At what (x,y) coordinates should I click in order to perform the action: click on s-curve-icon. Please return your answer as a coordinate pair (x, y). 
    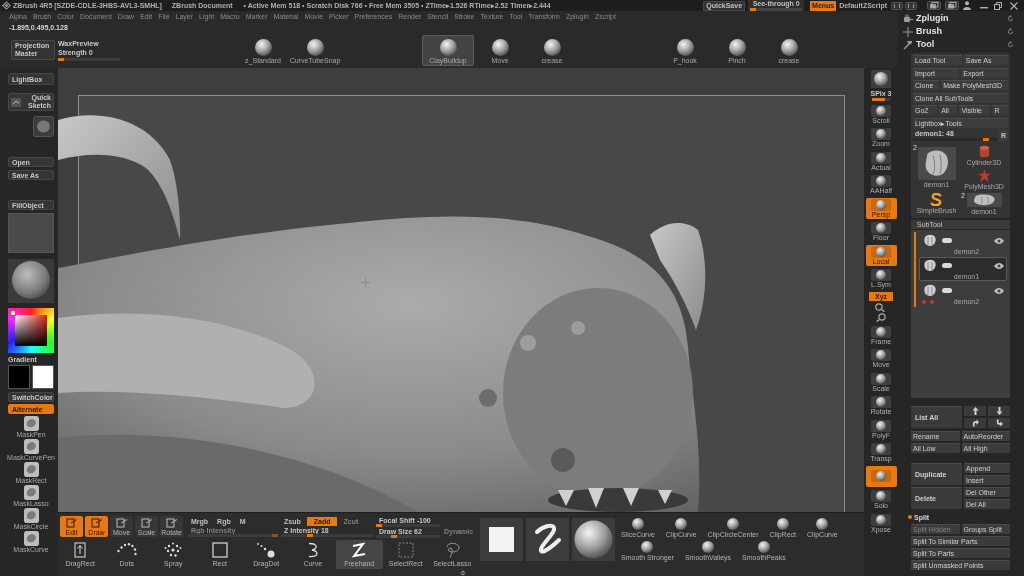
    Looking at the image, I should click on (936, 199).